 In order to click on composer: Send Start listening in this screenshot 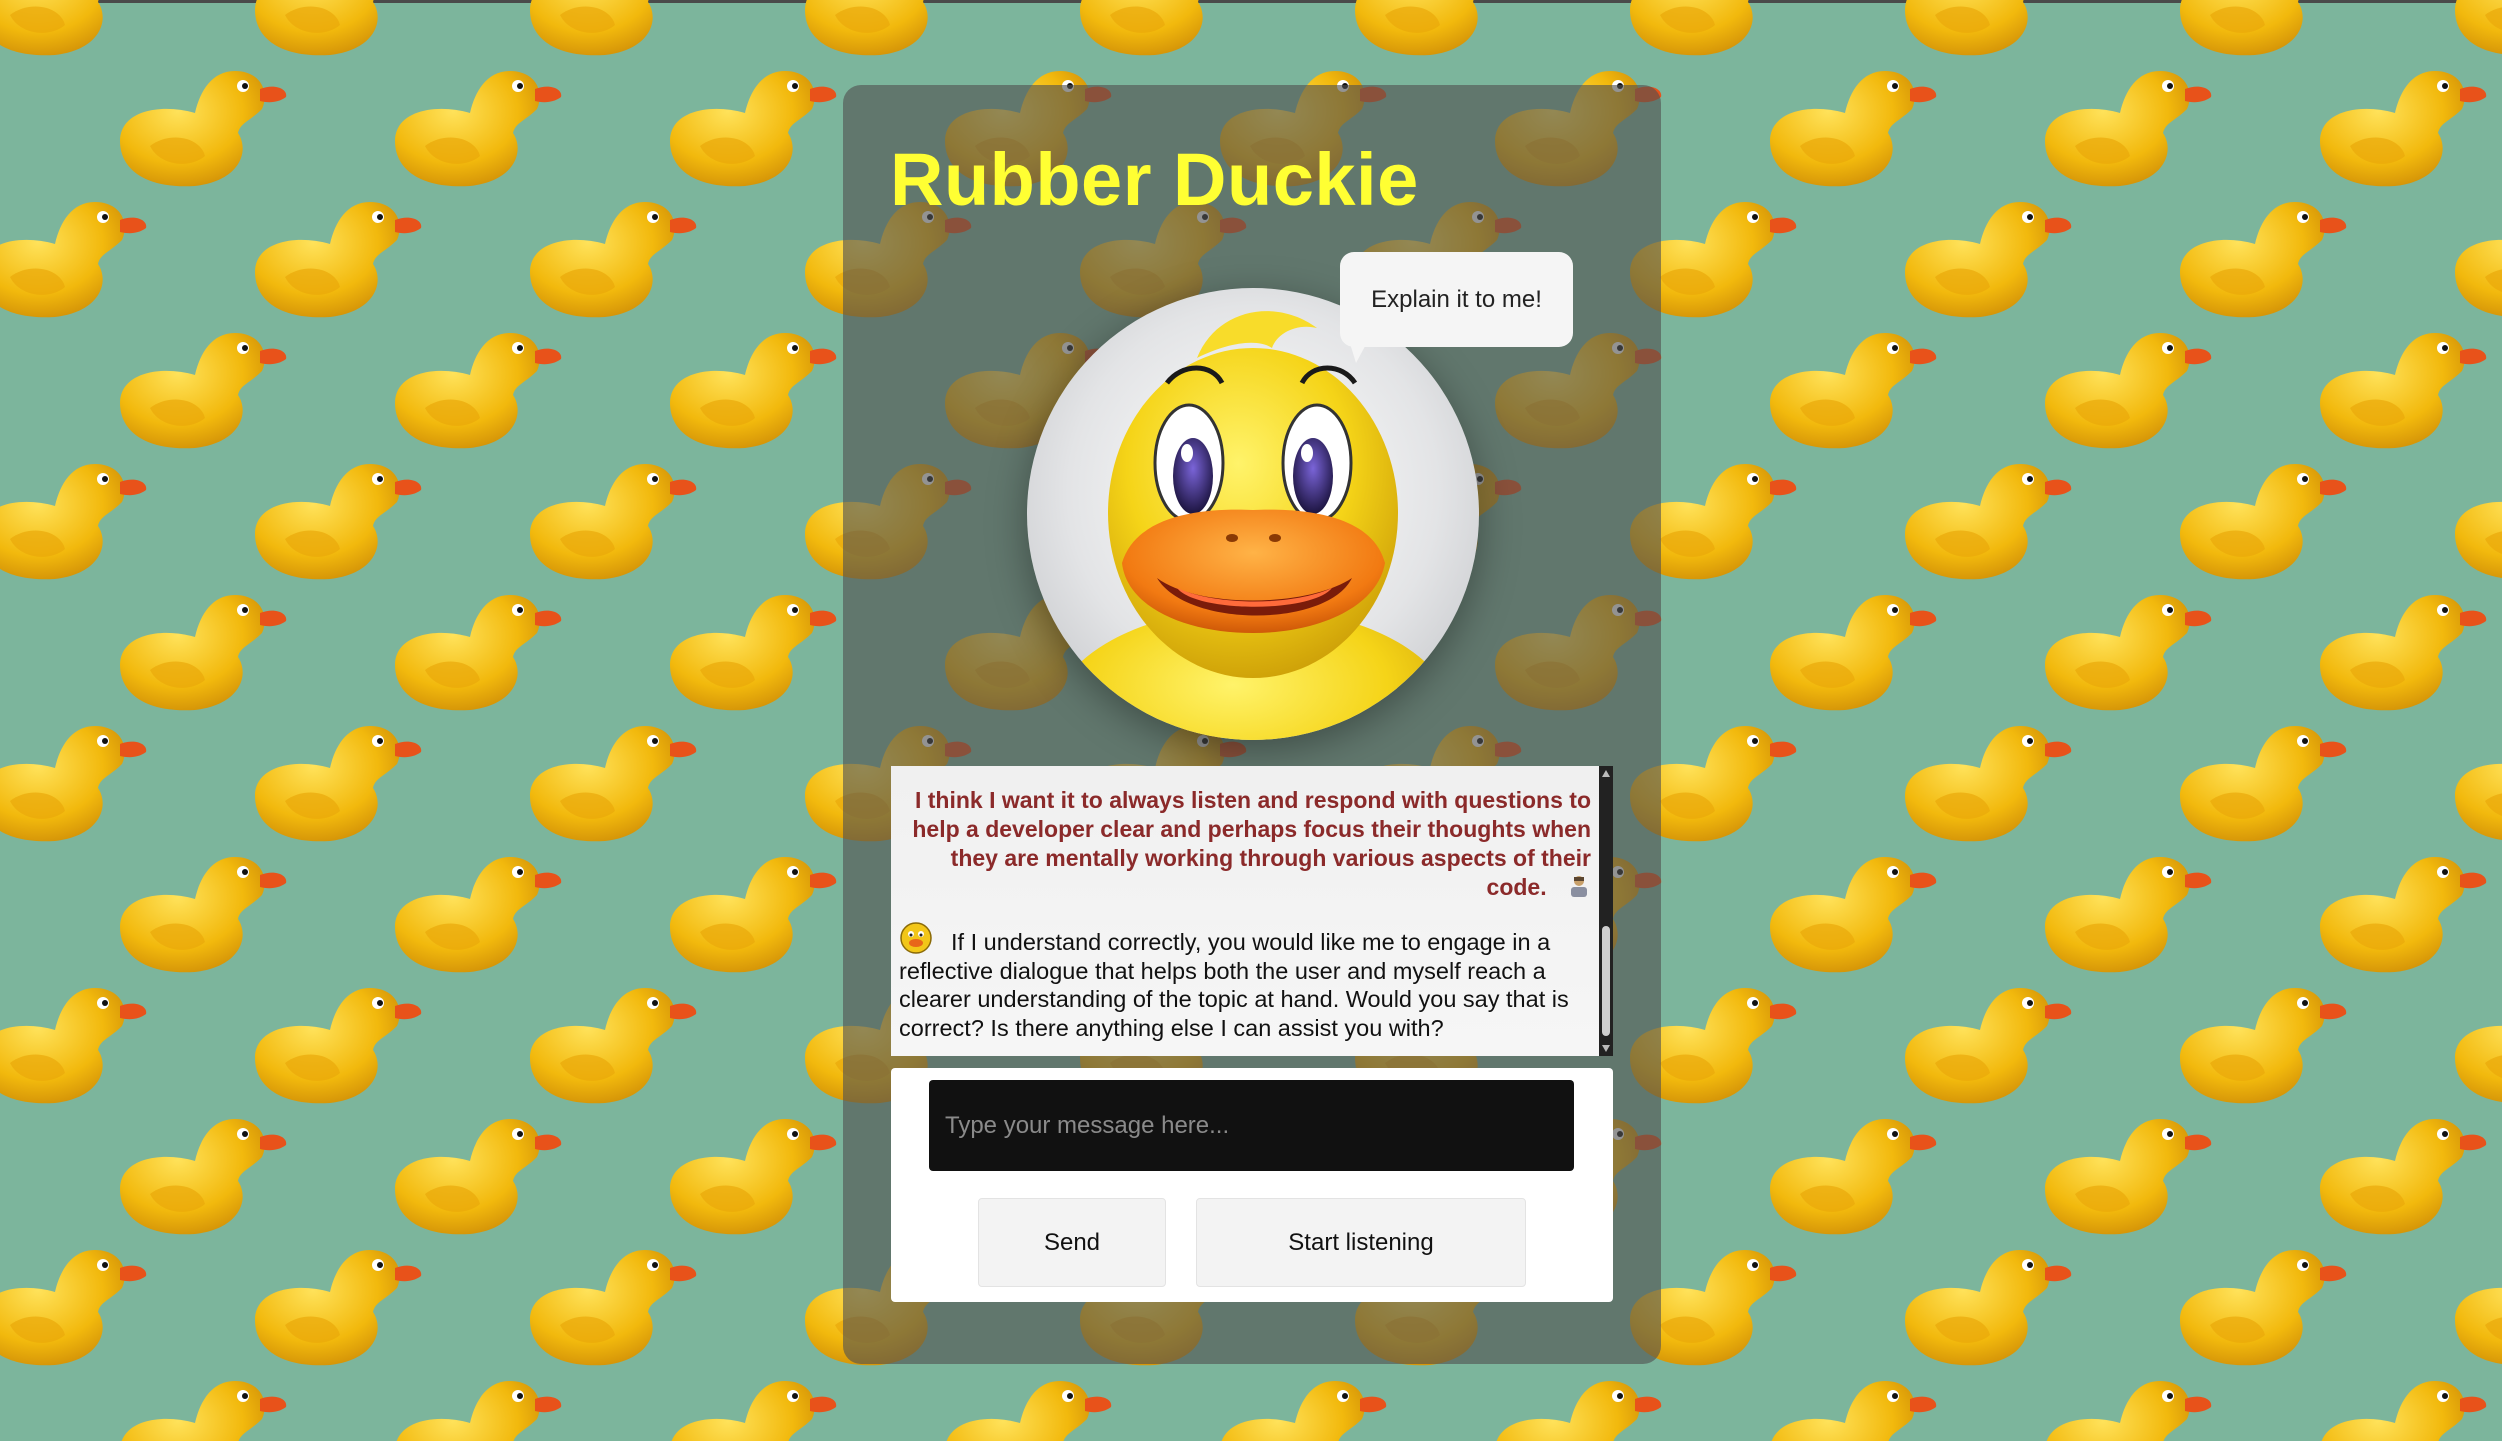, I will do `click(1252, 1185)`.